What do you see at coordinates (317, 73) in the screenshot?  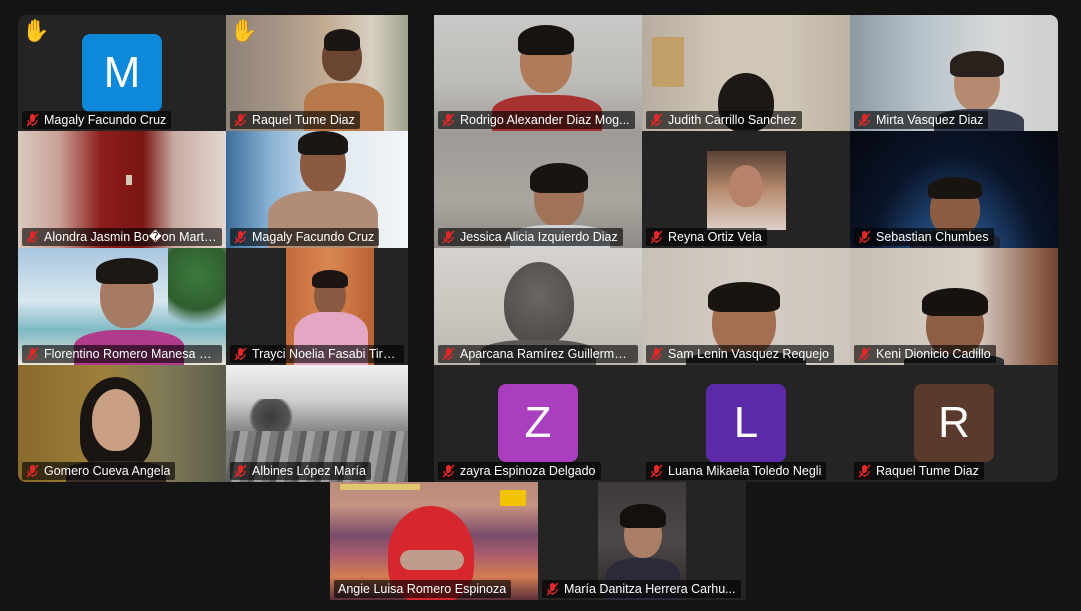 I see `participant-tile: ✋ Raquel Tume Diaz` at bounding box center [317, 73].